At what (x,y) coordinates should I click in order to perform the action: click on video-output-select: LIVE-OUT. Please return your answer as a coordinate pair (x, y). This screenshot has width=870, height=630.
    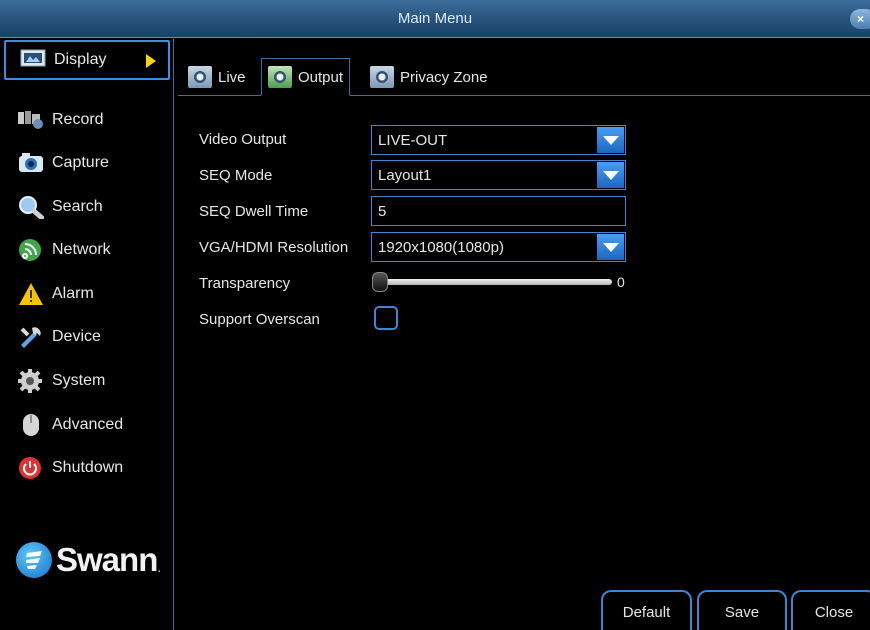
    Looking at the image, I should click on (498, 140).